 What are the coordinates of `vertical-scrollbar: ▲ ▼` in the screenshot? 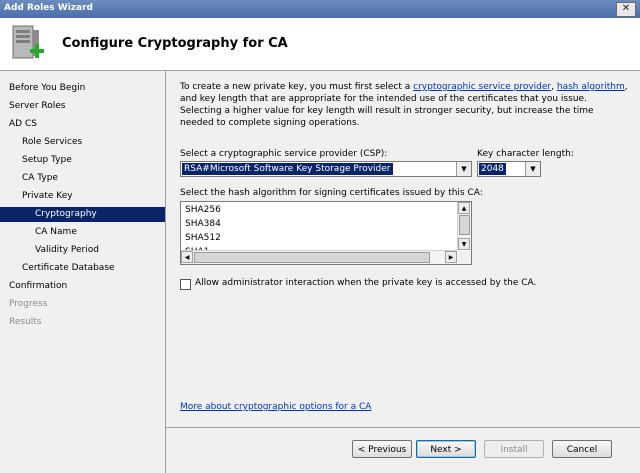 It's located at (464, 226).